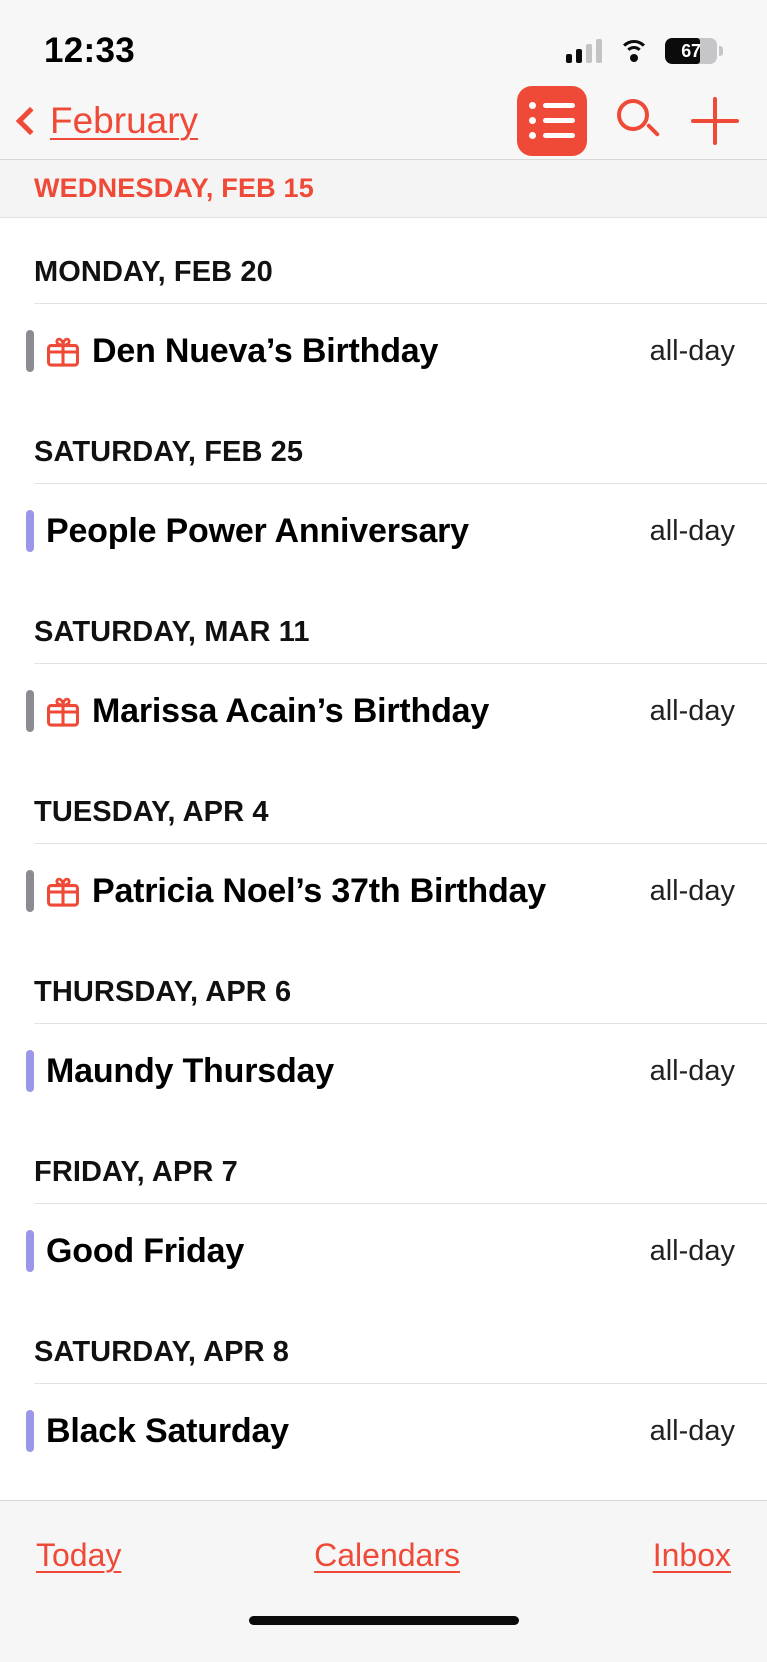  I want to click on battery-level-label: 67, so click(691, 50).